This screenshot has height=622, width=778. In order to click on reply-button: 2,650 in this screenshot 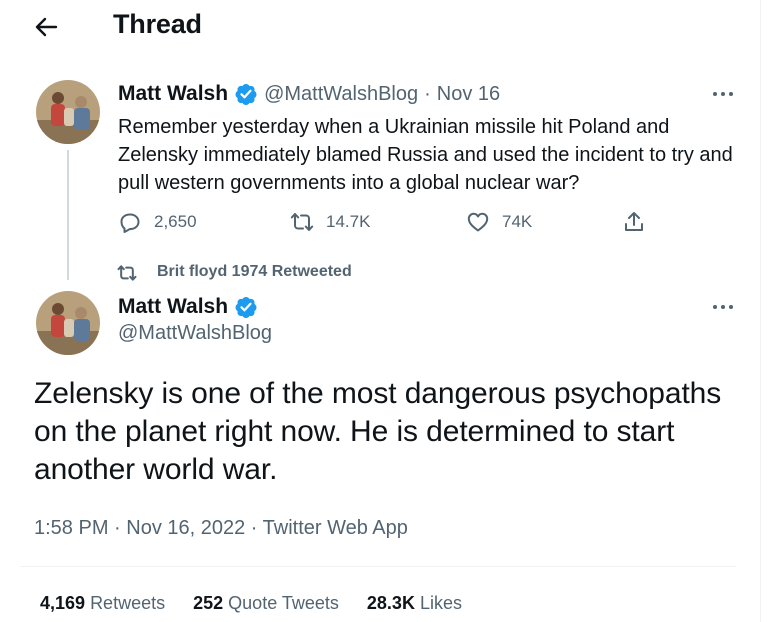, I will do `click(157, 222)`.